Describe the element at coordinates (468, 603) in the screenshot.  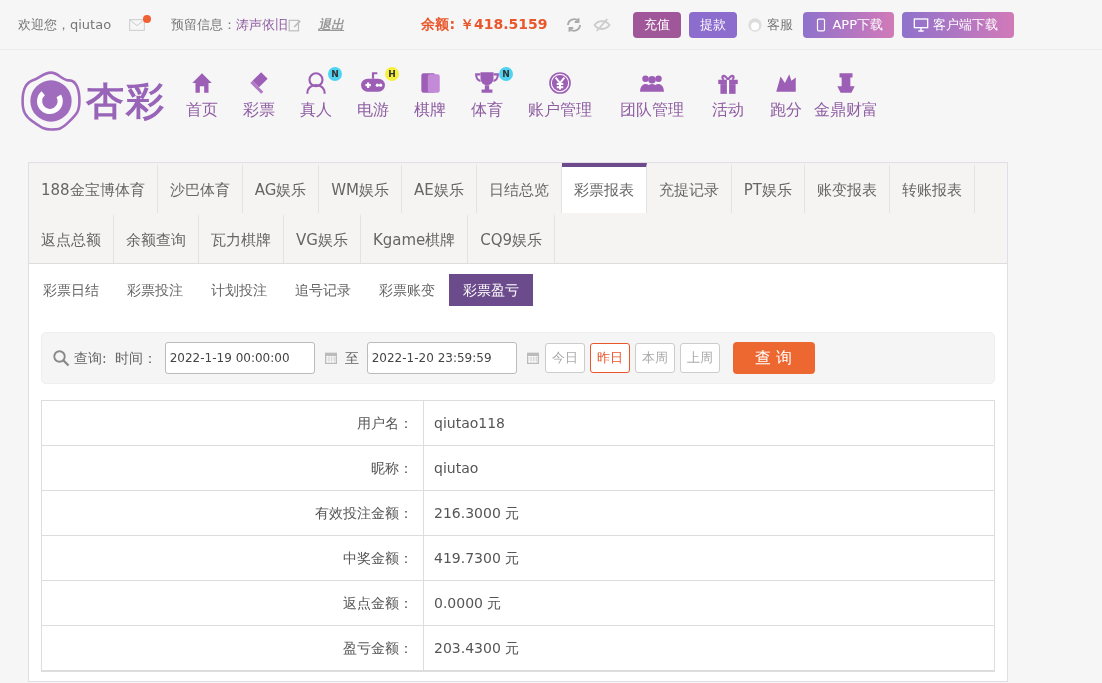
I see `field-value: 0.0000 元` at that location.